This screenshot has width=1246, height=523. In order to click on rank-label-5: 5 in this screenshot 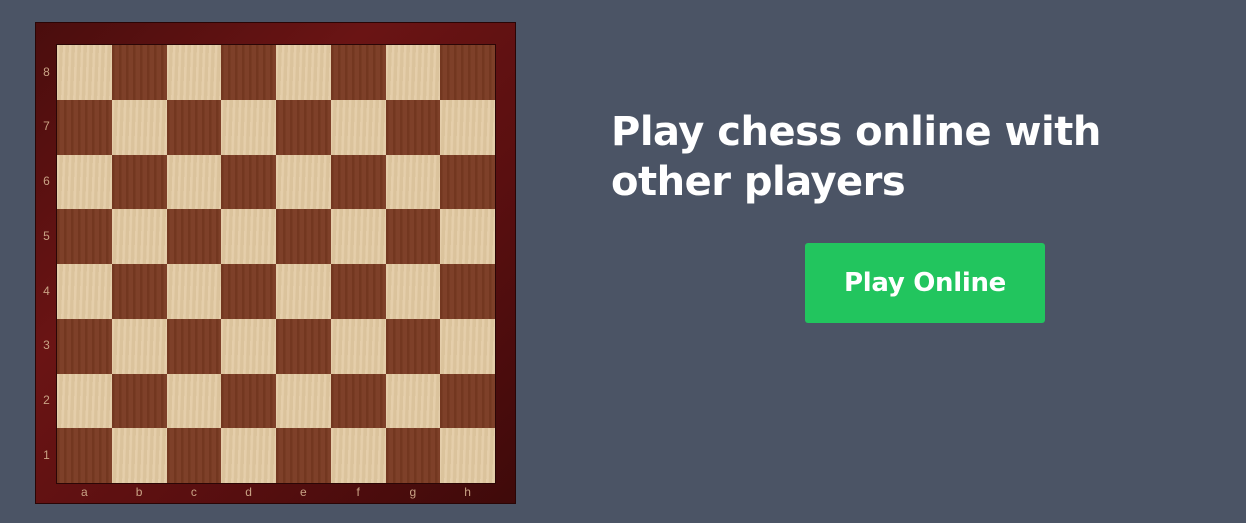, I will do `click(46, 236)`.